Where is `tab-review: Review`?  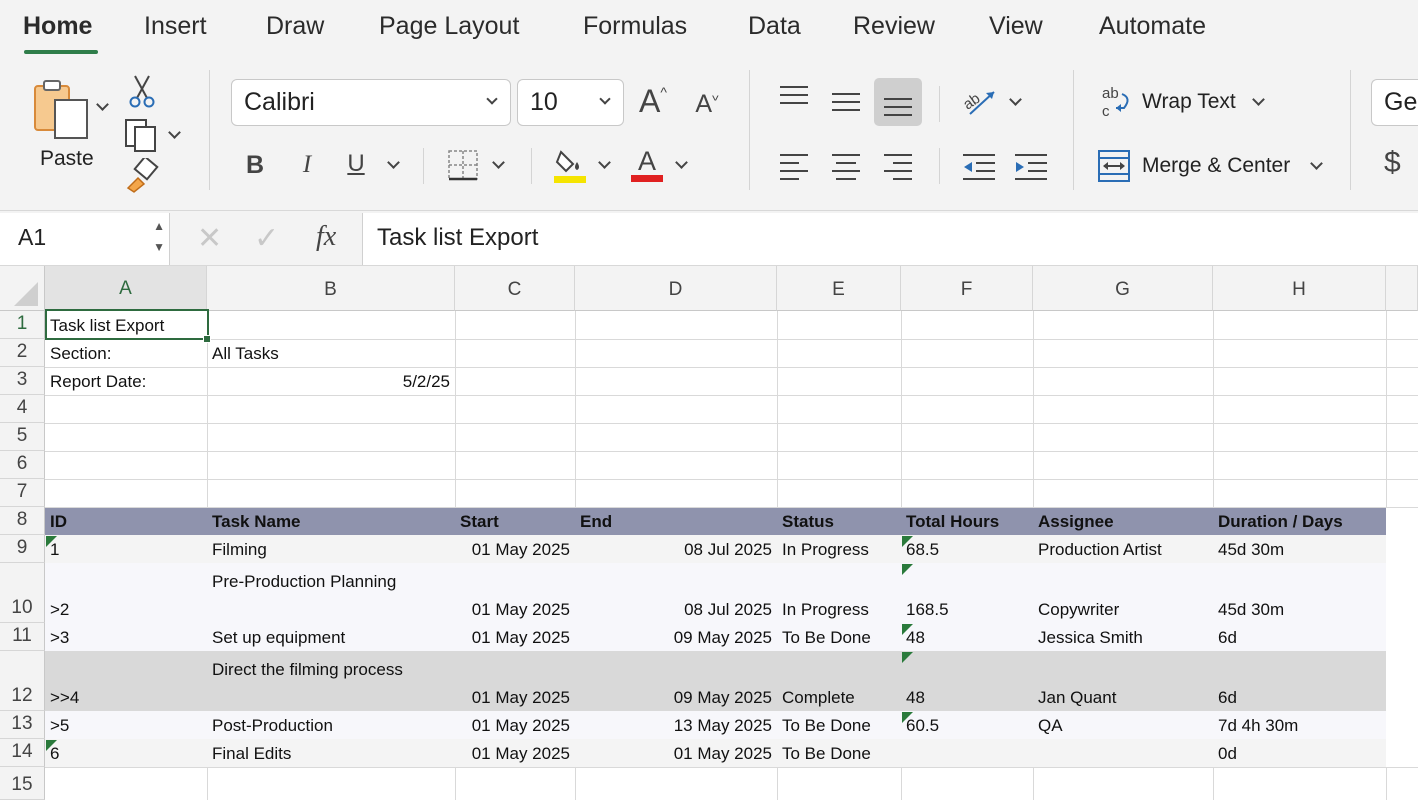
tab-review: Review is located at coordinates (894, 26).